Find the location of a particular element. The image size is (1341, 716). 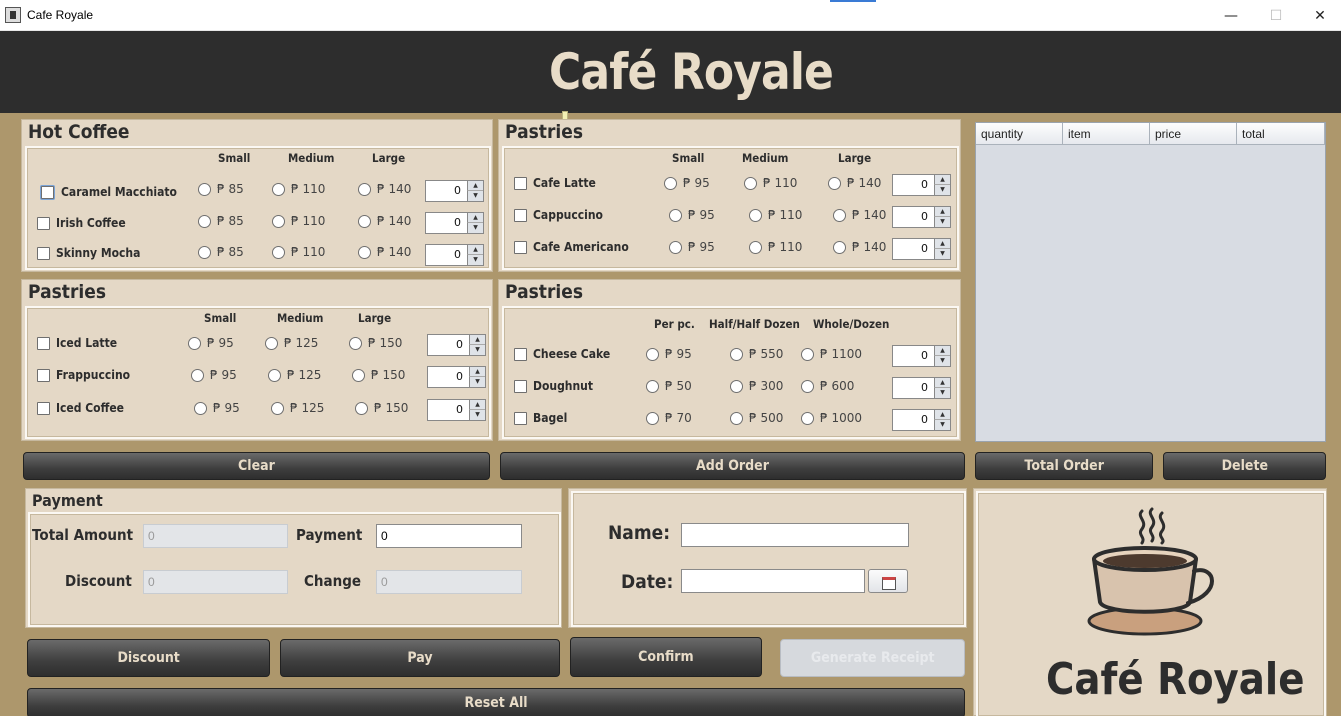

clear-button: Clear is located at coordinates (256, 466).